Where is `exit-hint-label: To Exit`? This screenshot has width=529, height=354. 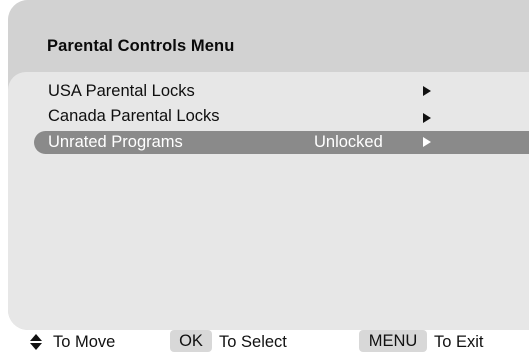
exit-hint-label: To Exit is located at coordinates (459, 342).